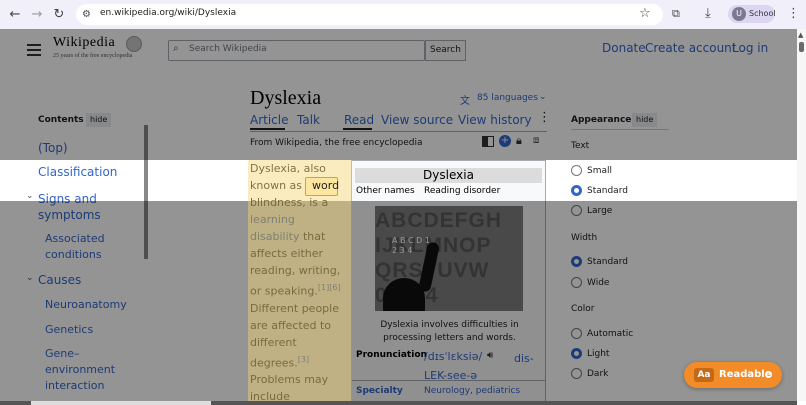 Image resolution: width=806 pixels, height=405 pixels. What do you see at coordinates (121, 403) in the screenshot?
I see `horizontal-scroll-thumb` at bounding box center [121, 403].